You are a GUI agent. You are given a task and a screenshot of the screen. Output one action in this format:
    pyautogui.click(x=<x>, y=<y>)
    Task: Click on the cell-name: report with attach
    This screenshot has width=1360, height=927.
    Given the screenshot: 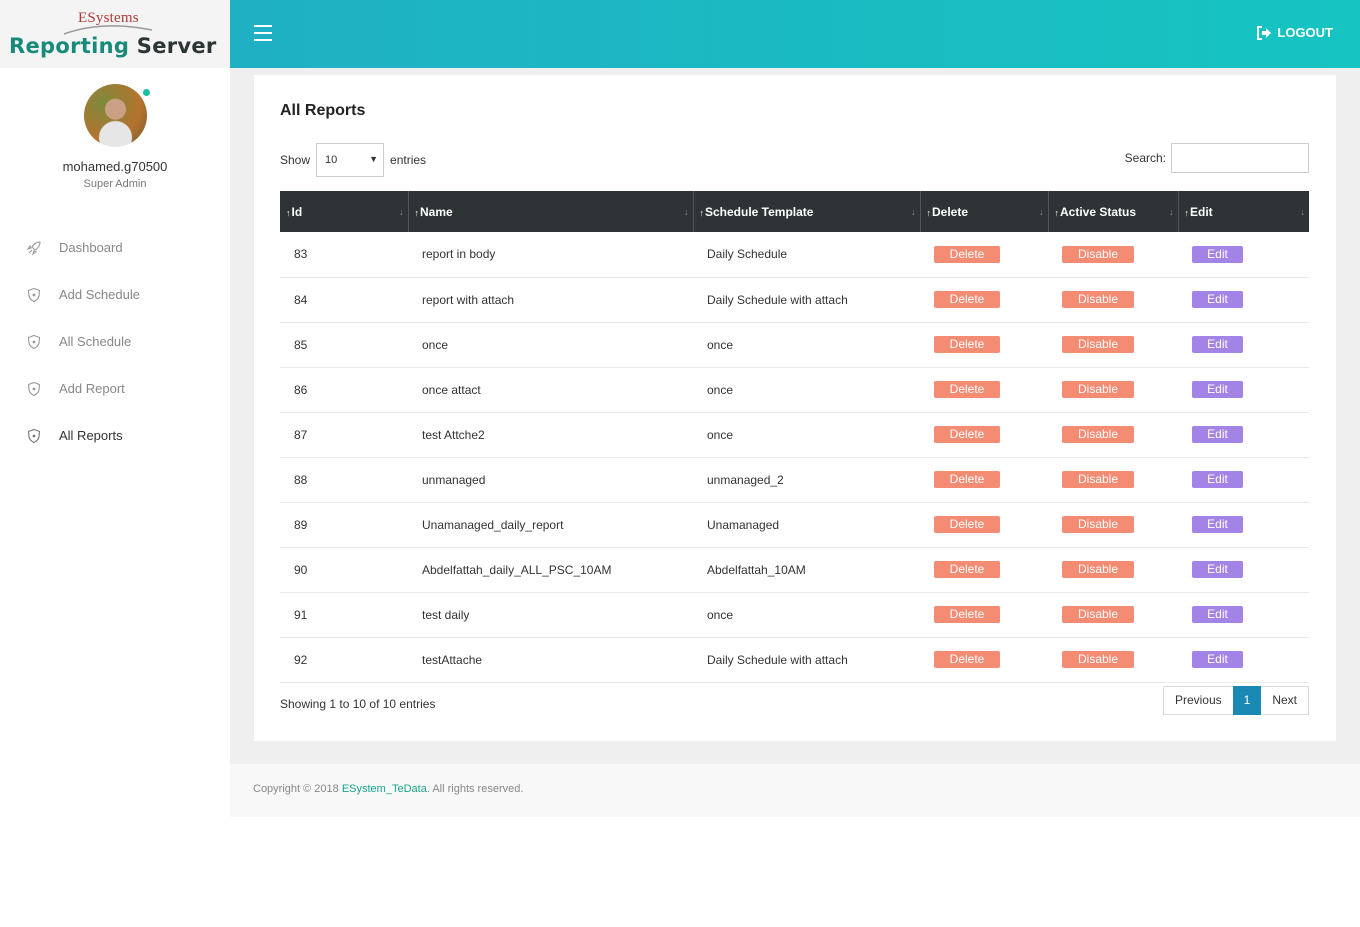 What is the action you would take?
    pyautogui.click(x=550, y=300)
    